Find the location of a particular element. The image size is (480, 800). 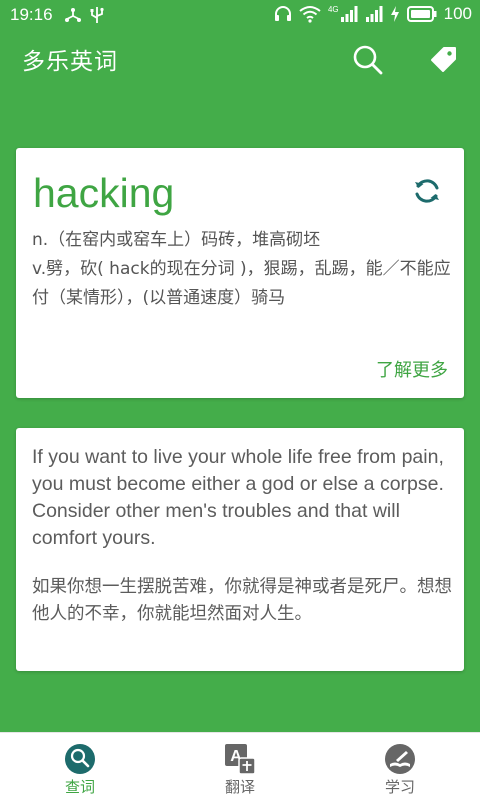

headphone-icon is located at coordinates (282, 13).